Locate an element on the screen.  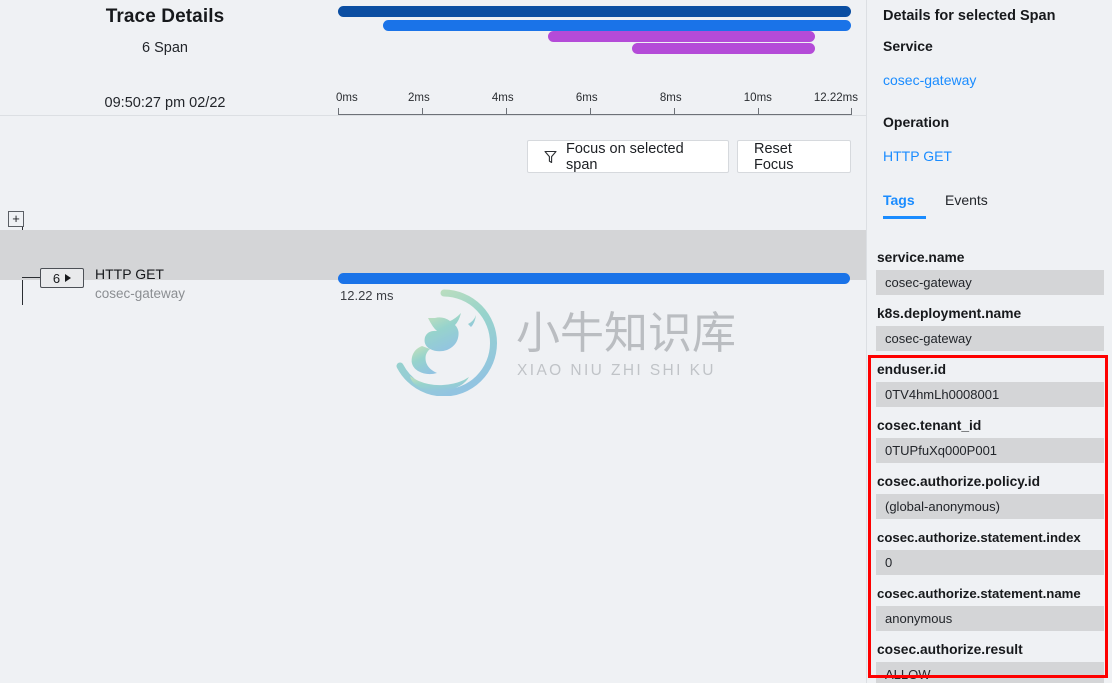
span-service-name: cosec-gateway is located at coordinates (140, 293).